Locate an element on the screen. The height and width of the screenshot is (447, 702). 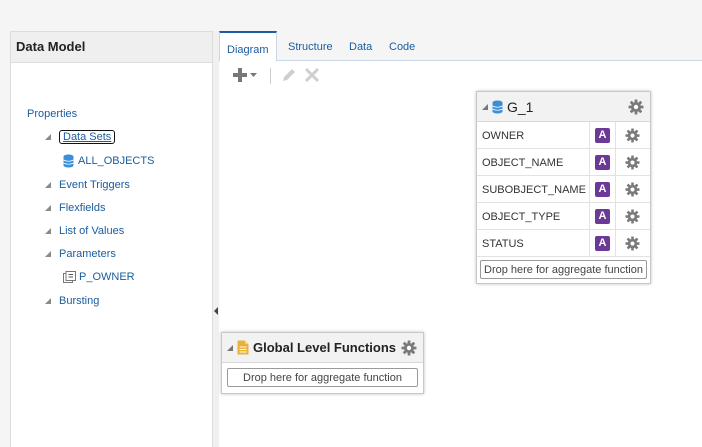
tree-item-label: Event Triggers is located at coordinates (94, 185).